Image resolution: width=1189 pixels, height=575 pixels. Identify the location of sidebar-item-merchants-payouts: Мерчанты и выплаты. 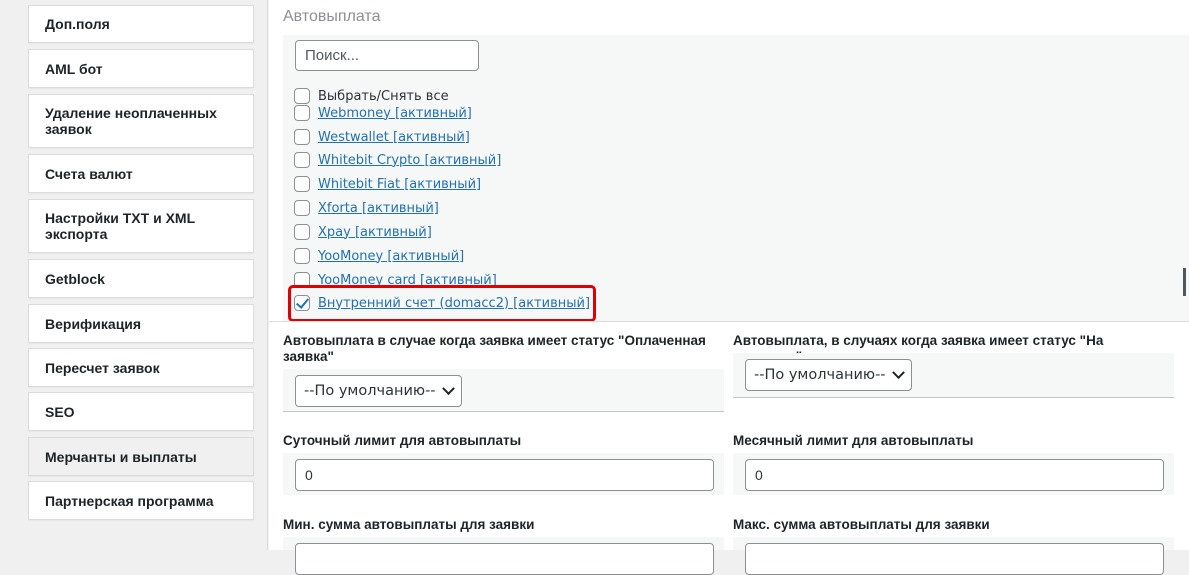
(141, 456).